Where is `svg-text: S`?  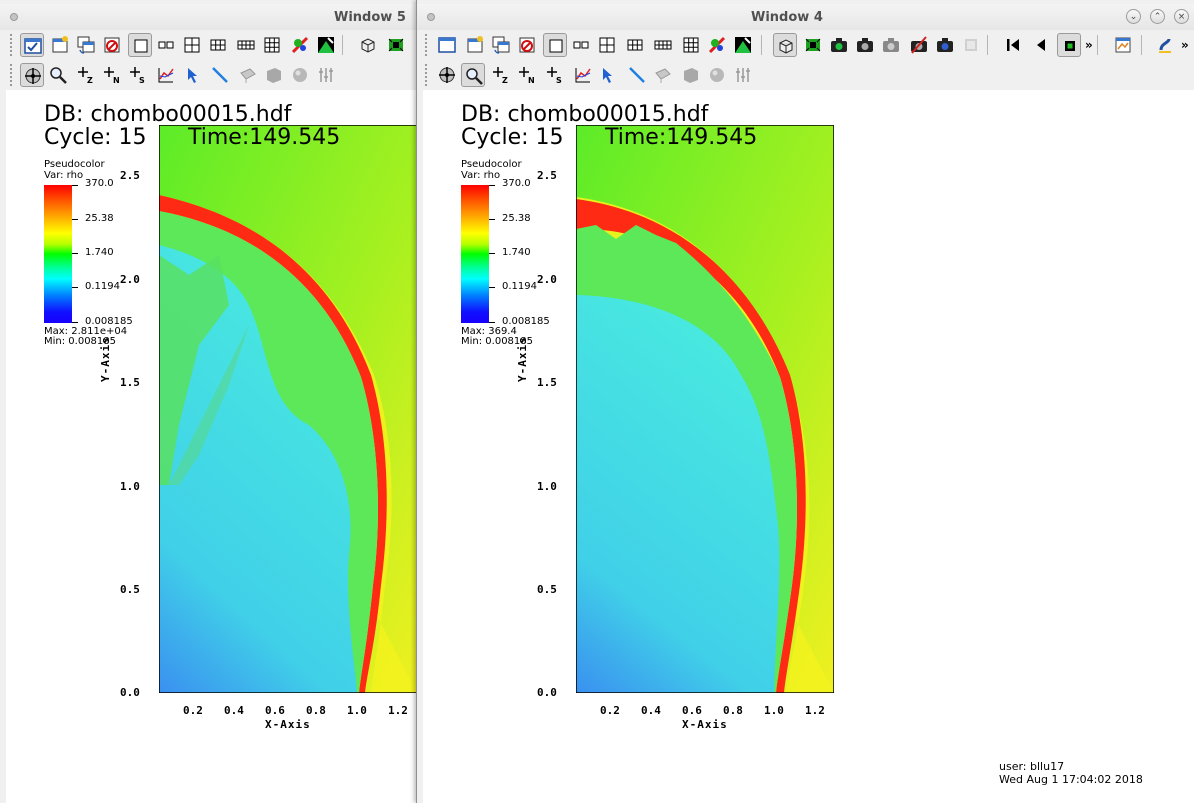 svg-text: S is located at coordinates (142, 80).